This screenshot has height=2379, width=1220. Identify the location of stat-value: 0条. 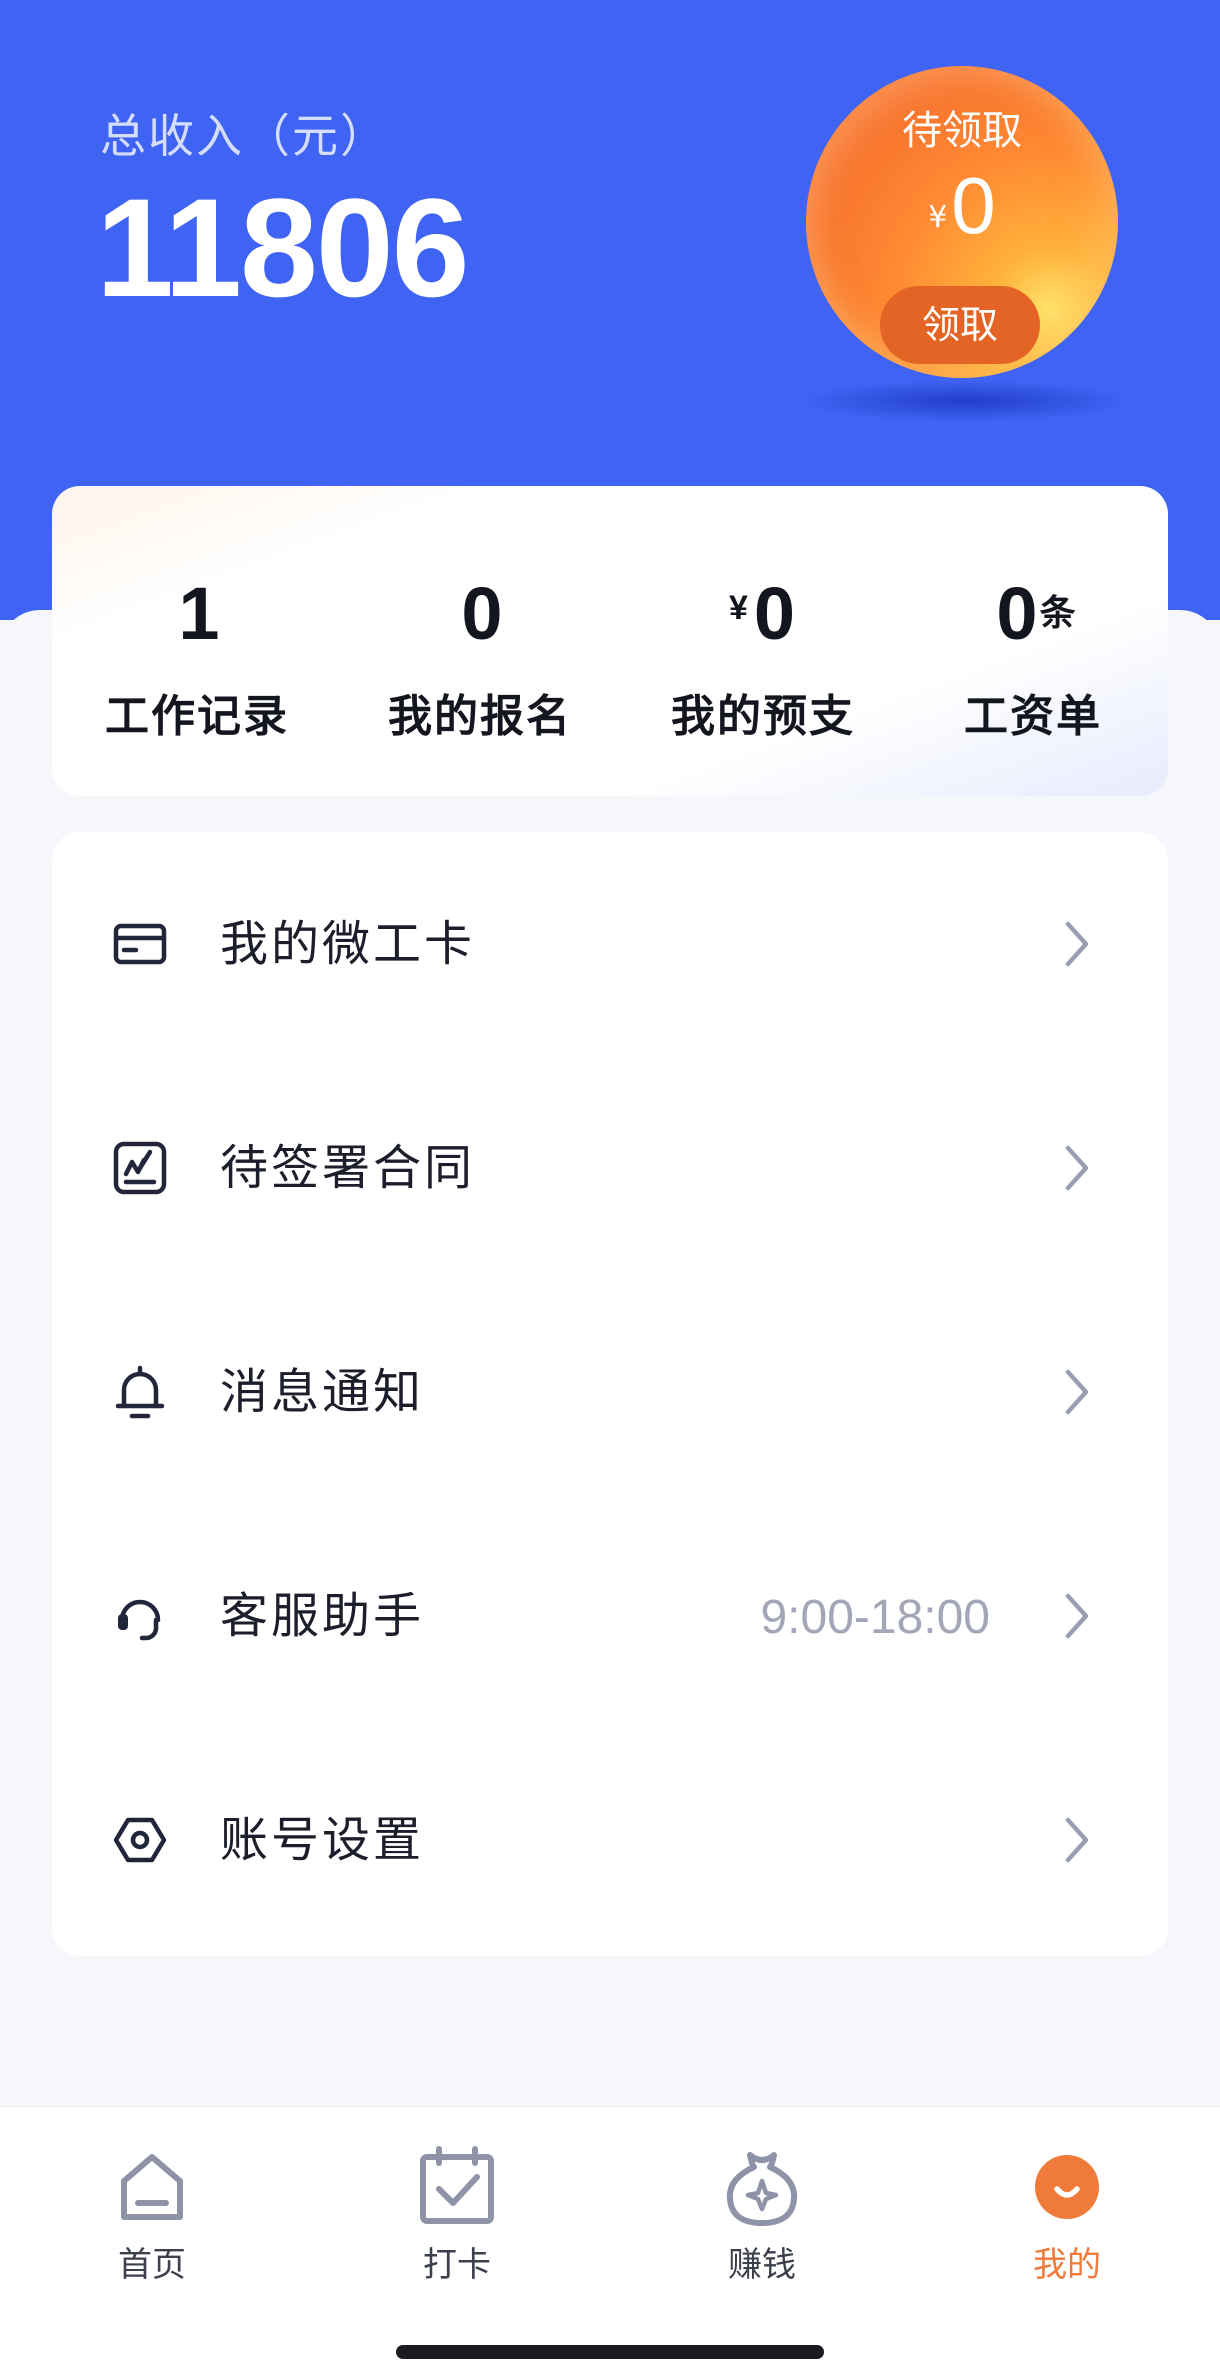
(1033, 611).